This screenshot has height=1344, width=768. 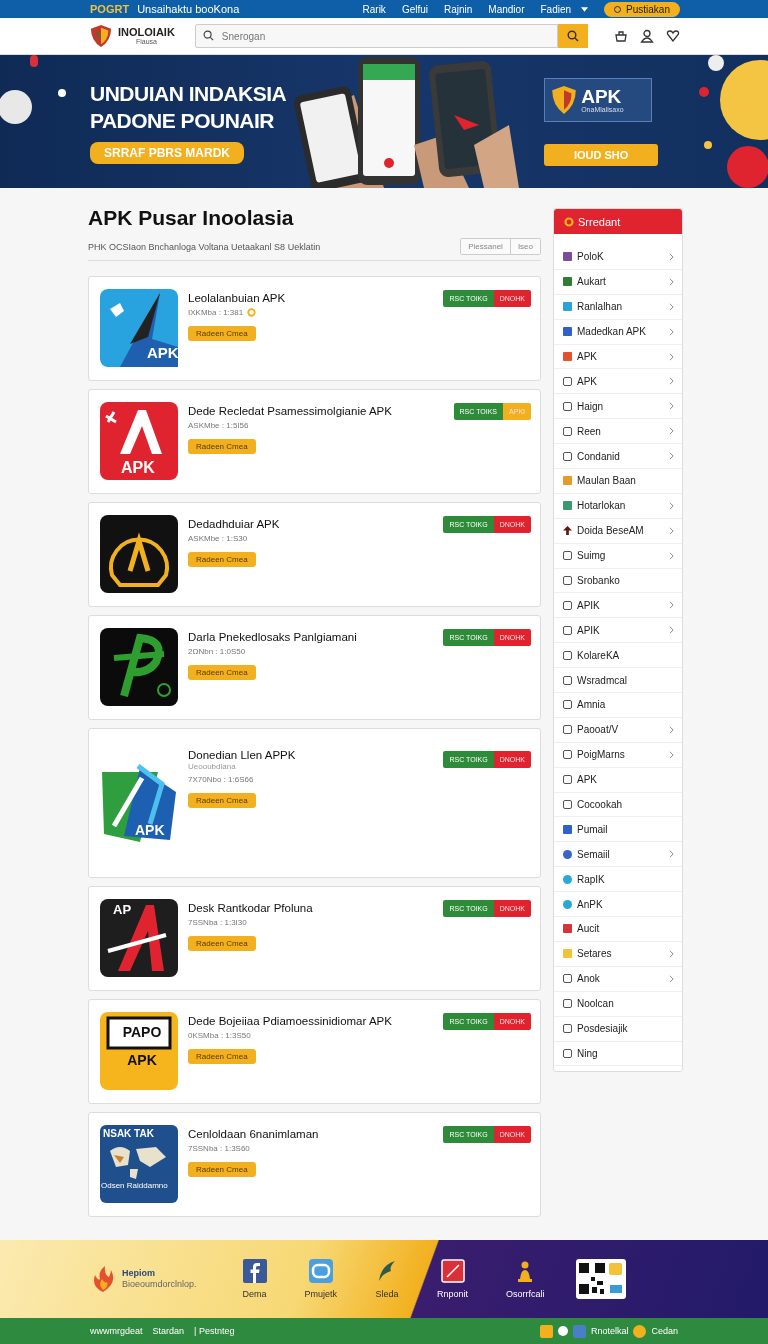 What do you see at coordinates (664, 1331) in the screenshot?
I see `footer-link: Cedan` at bounding box center [664, 1331].